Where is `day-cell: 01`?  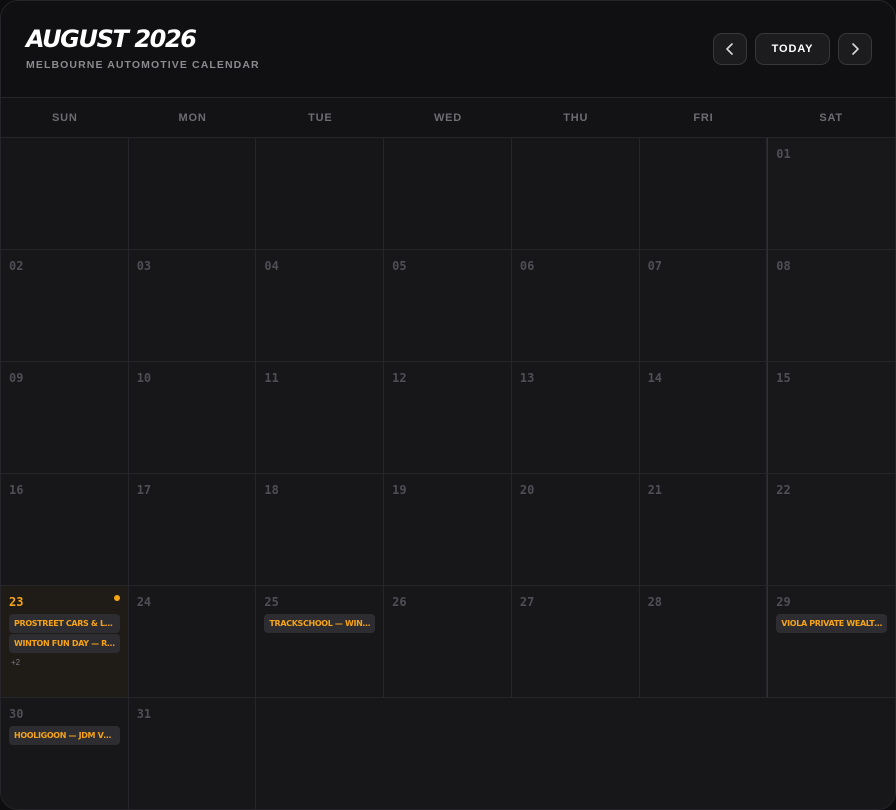 day-cell: 01 is located at coordinates (831, 194).